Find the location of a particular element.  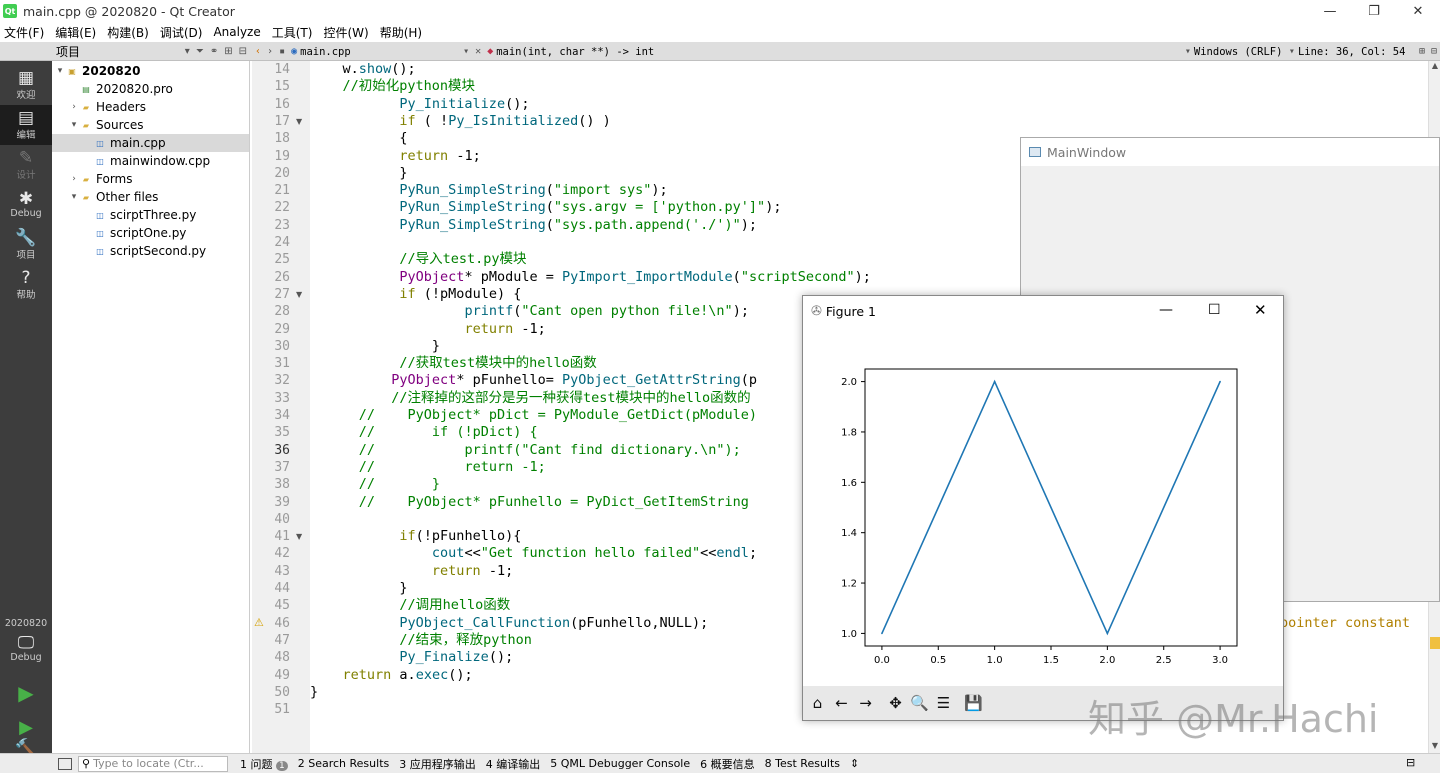

scroll-down-icon: ▼ is located at coordinates (1435, 746).